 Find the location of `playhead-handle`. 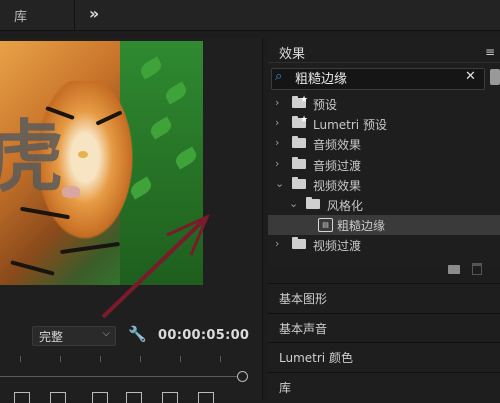

playhead-handle is located at coordinates (242, 376).